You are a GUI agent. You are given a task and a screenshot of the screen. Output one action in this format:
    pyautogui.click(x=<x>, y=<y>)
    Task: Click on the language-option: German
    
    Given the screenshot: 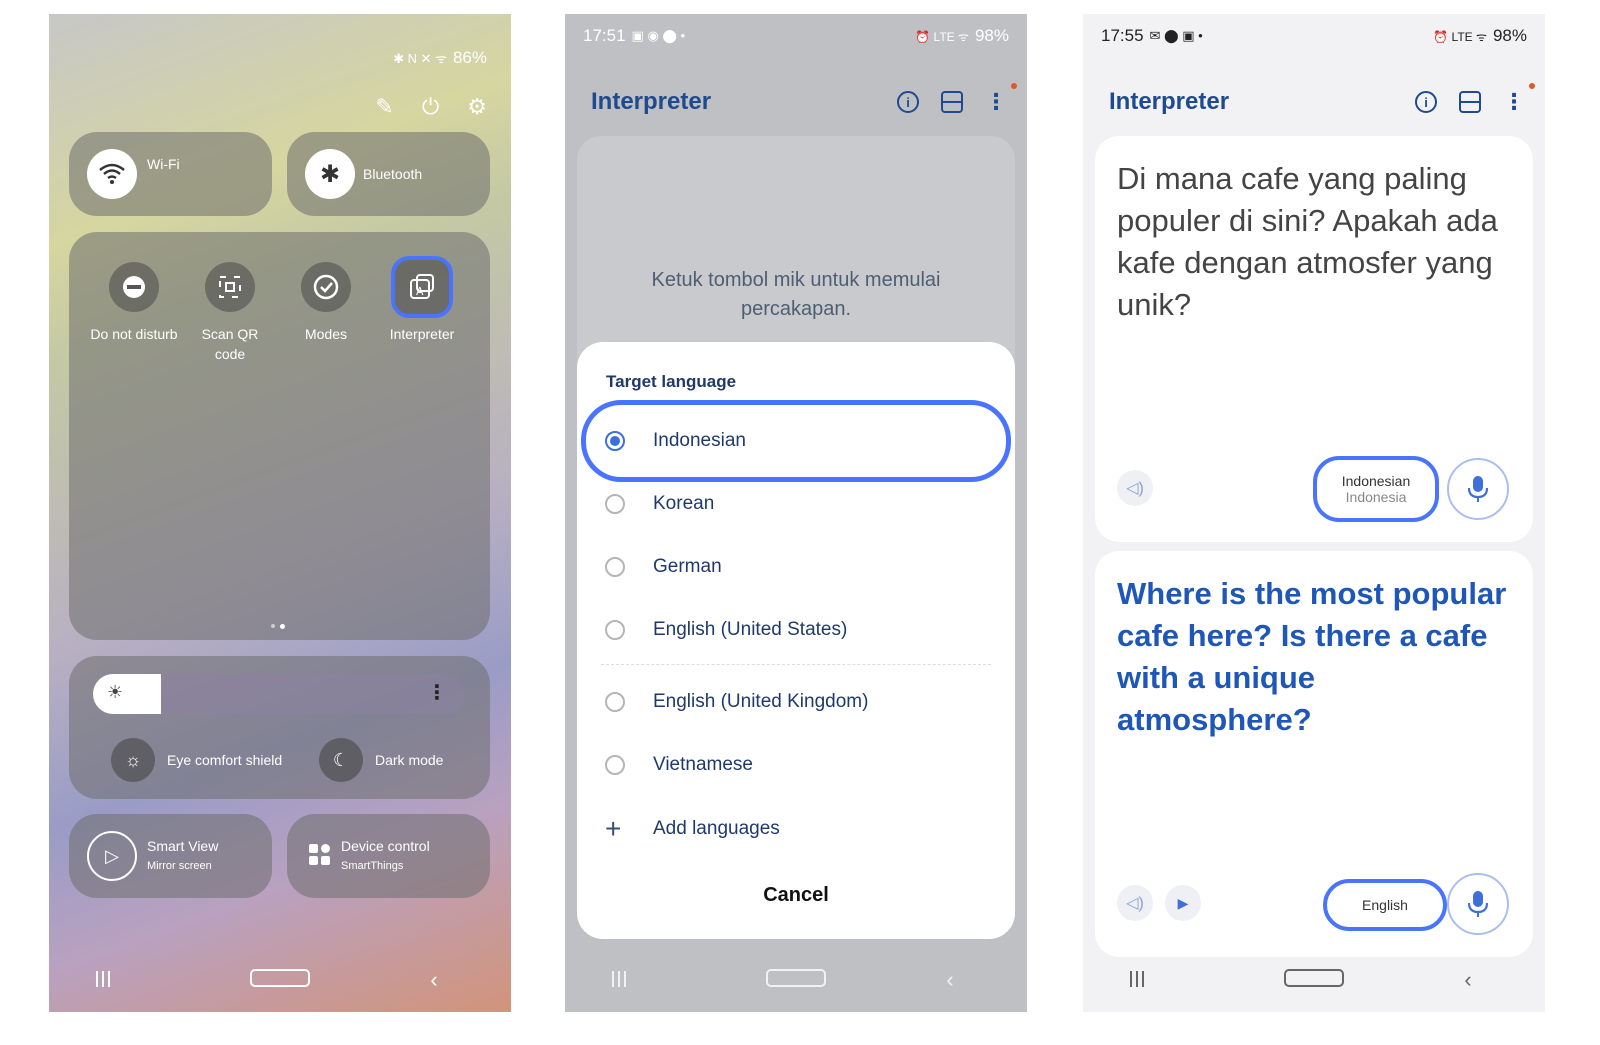 What is the action you would take?
    pyautogui.click(x=798, y=567)
    